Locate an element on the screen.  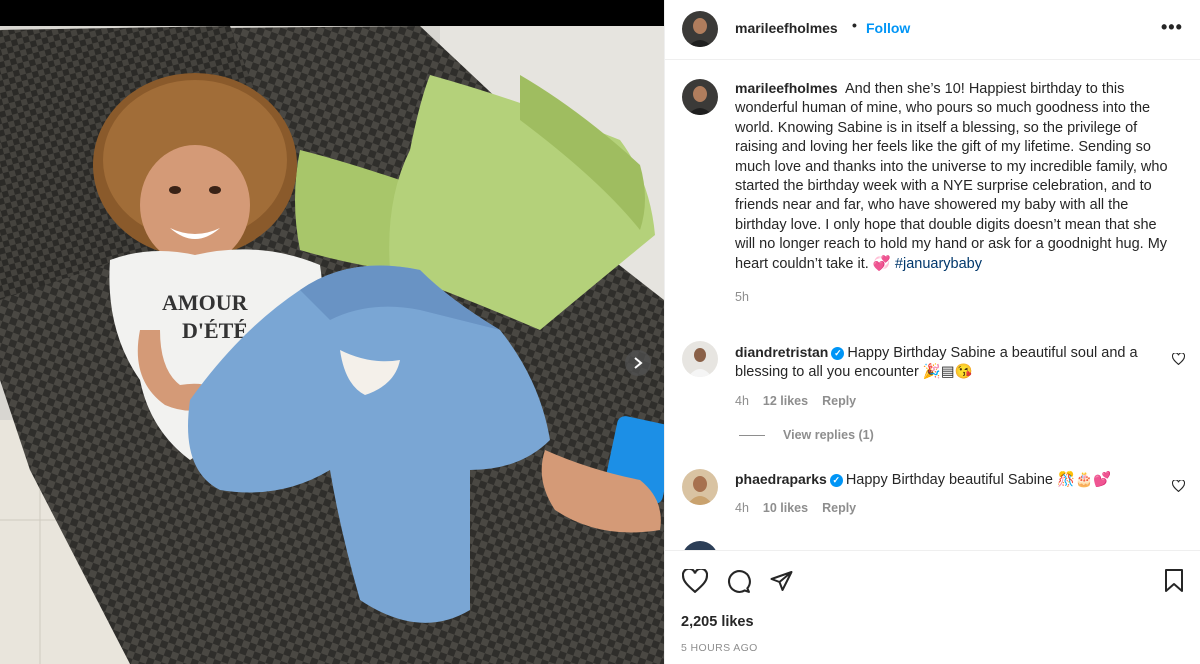
comment-likes: 10 likes is located at coordinates (785, 508).